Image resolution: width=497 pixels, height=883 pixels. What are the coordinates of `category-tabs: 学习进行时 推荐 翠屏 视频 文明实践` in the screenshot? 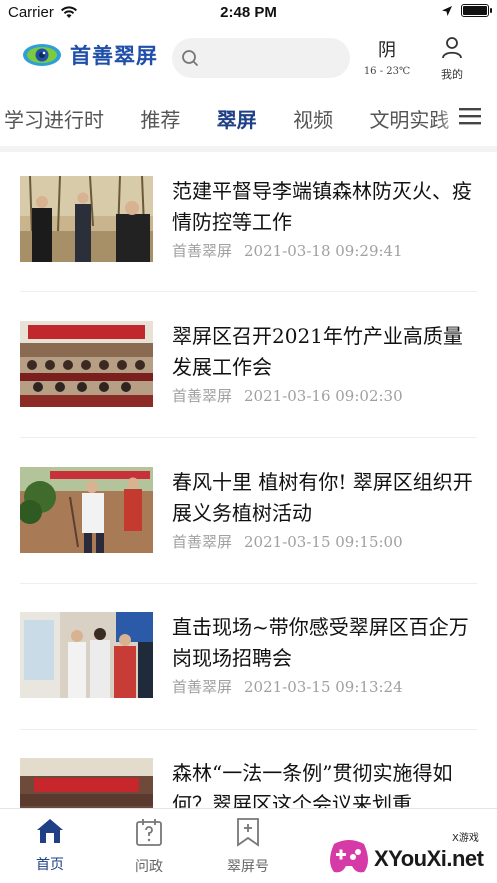 It's located at (248, 120).